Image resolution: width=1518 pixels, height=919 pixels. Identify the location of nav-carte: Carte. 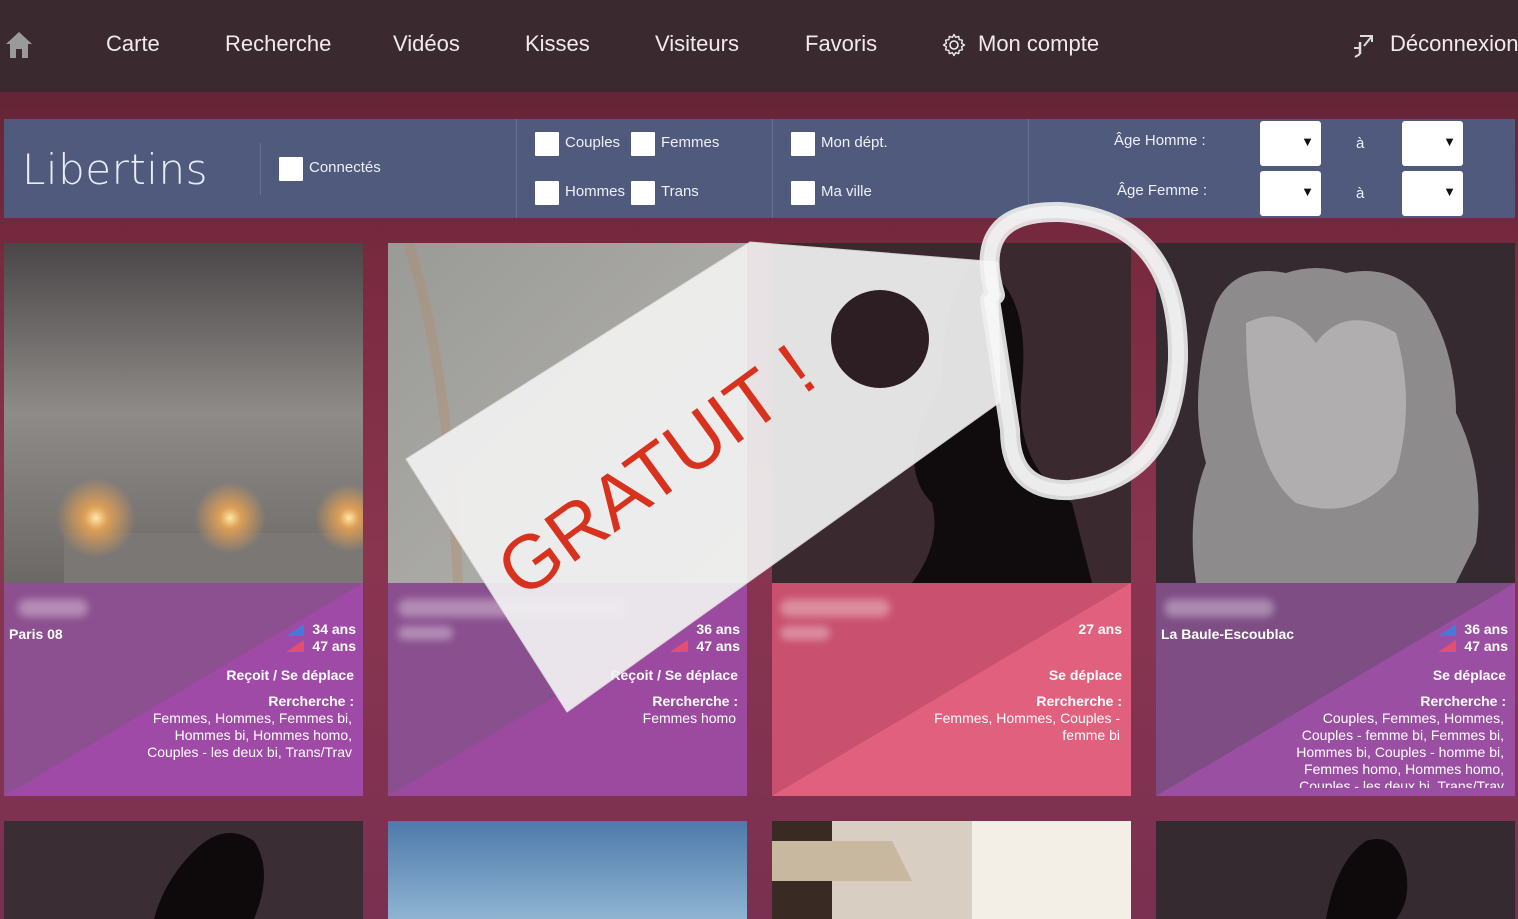
(133, 44).